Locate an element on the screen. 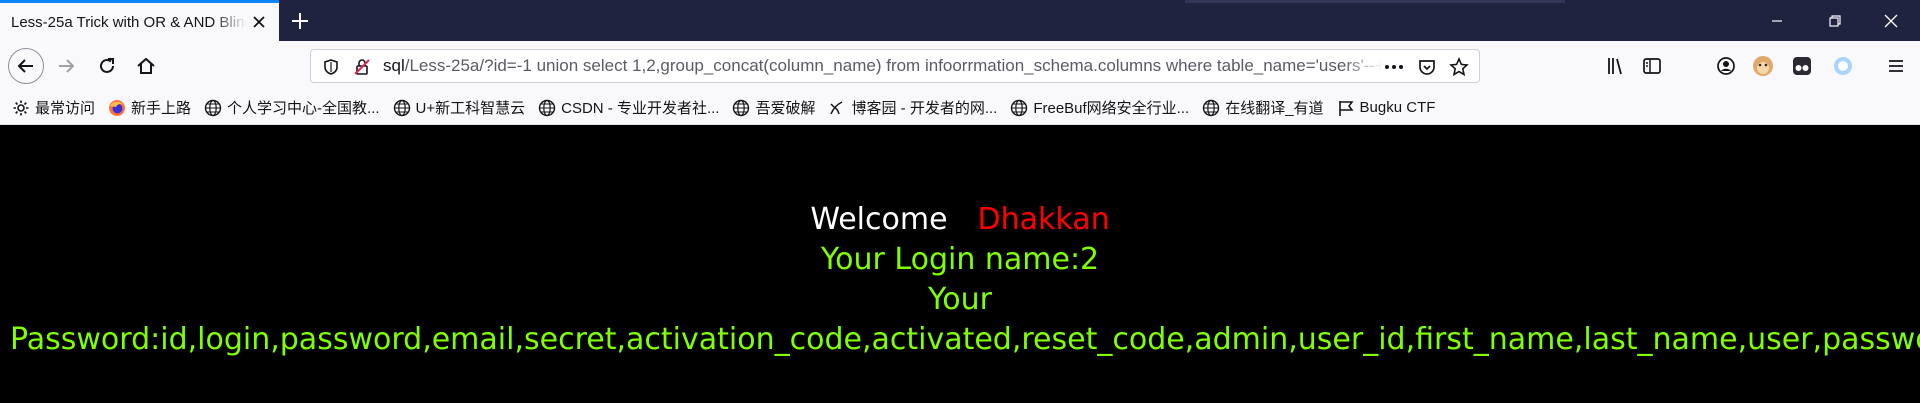 The width and height of the screenshot is (1920, 403). arrow-right-icon is located at coordinates (67, 66).